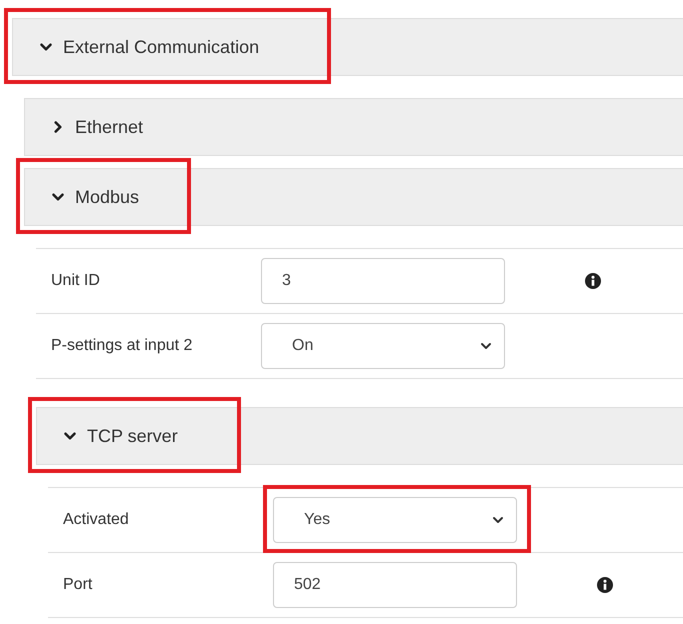 The width and height of the screenshot is (683, 624). What do you see at coordinates (75, 281) in the screenshot?
I see `field-label: Unit ID` at bounding box center [75, 281].